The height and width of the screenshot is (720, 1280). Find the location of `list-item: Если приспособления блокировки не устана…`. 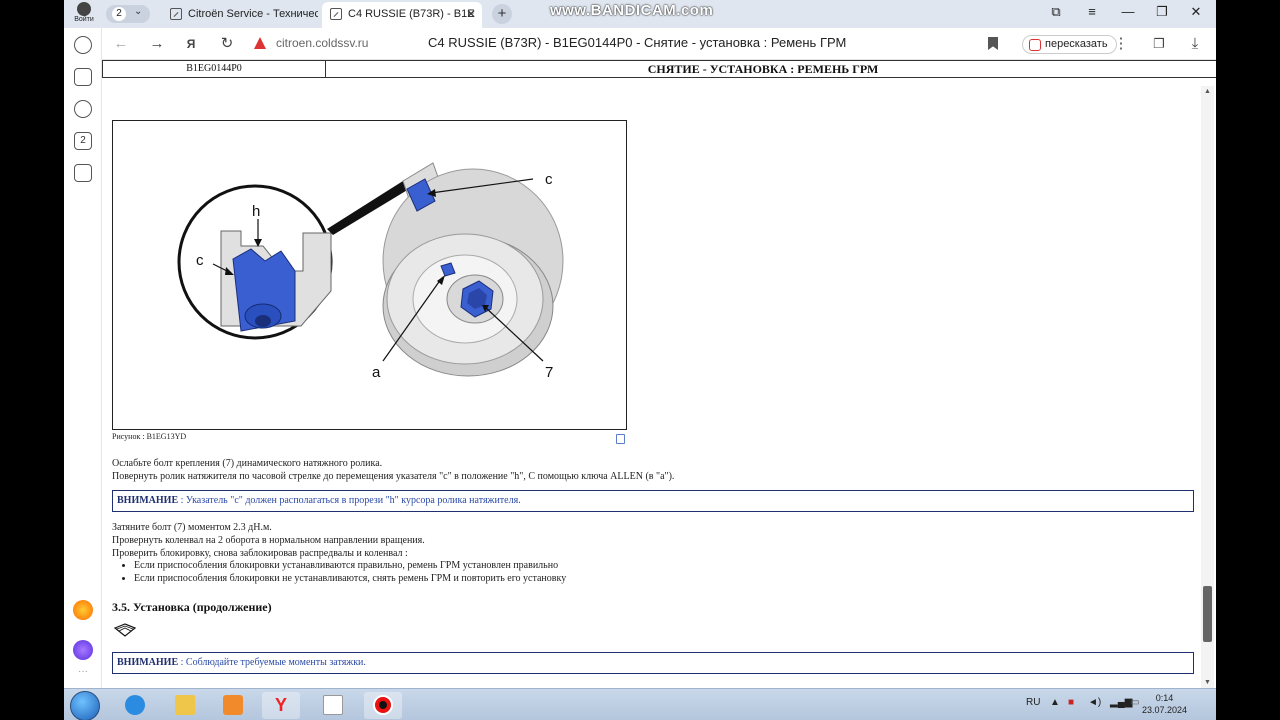

list-item: Если приспособления блокировки не устана… is located at coordinates (350, 578).